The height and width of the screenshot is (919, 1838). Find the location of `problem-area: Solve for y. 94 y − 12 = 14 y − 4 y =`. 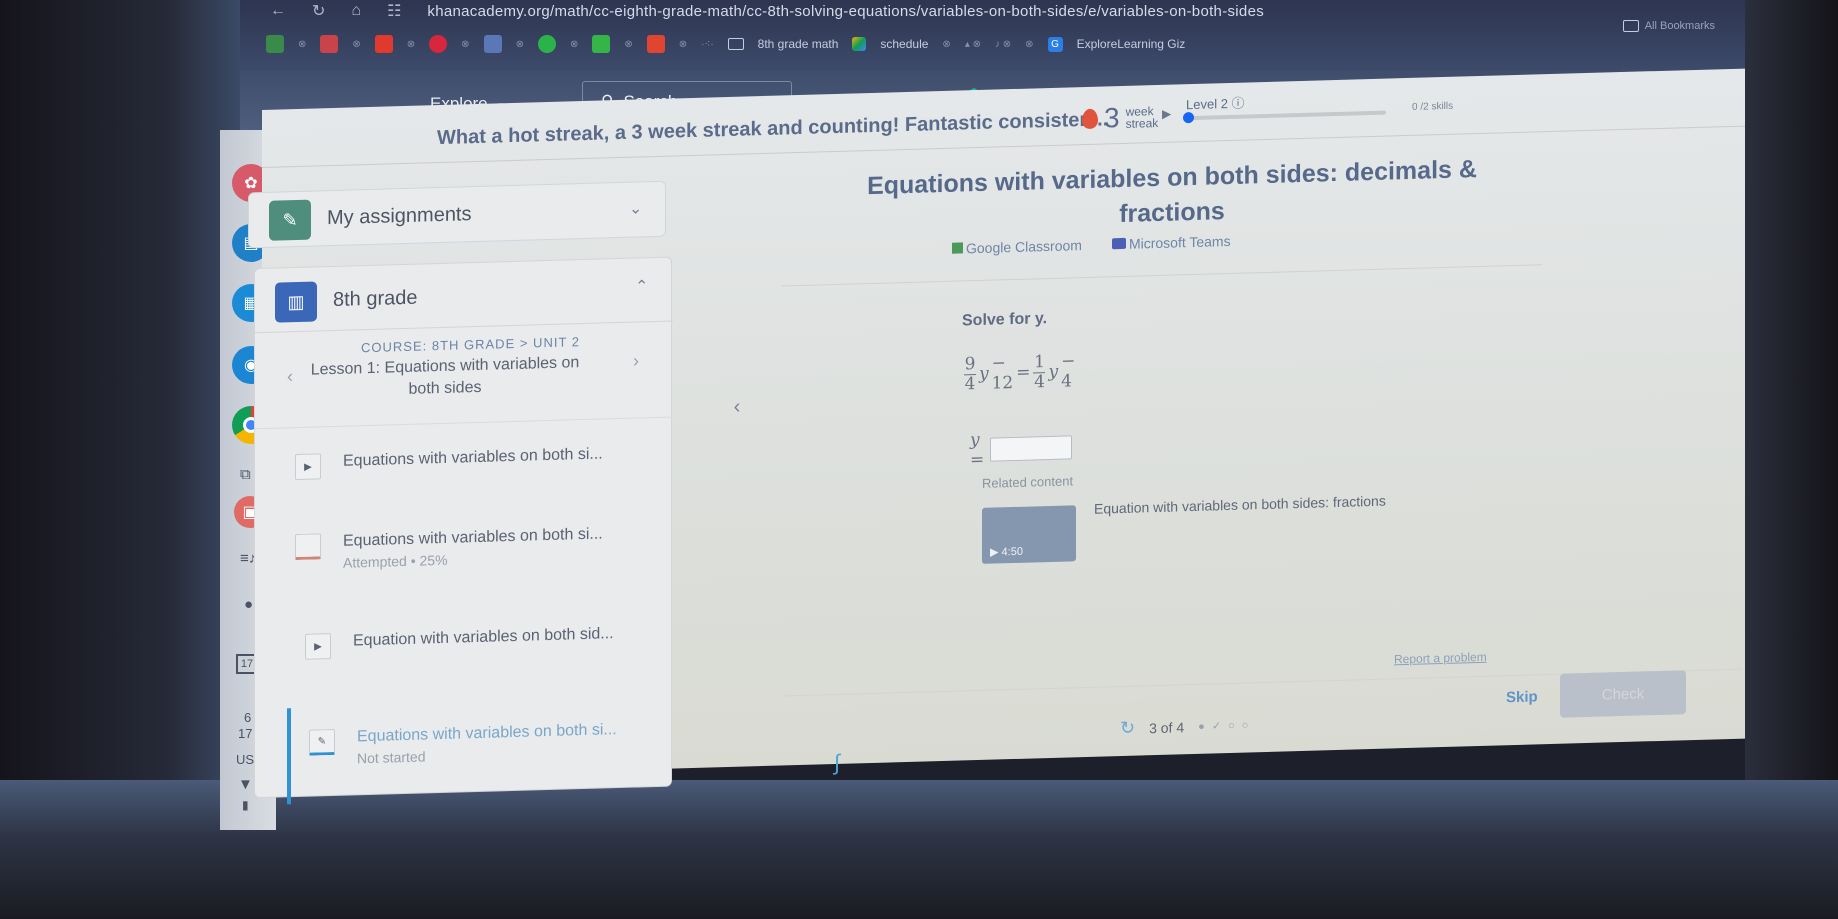

problem-area: Solve for y. 94 y − 12 = 14 y − 4 y = is located at coordinates (1018, 390).